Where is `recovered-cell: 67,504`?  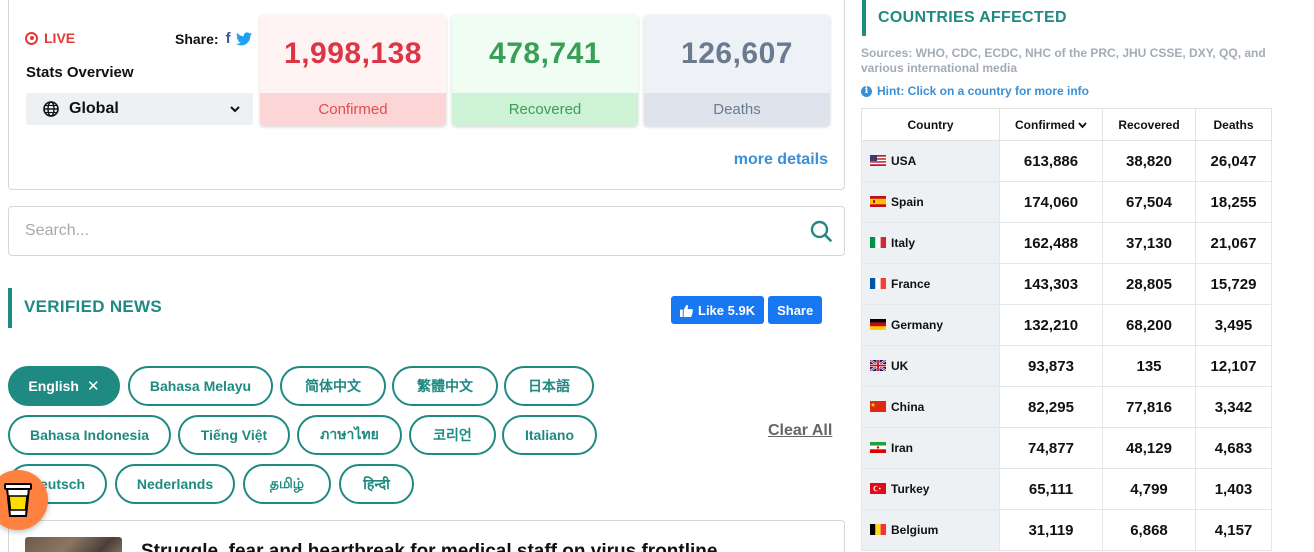
recovered-cell: 67,504 is located at coordinates (1149, 202).